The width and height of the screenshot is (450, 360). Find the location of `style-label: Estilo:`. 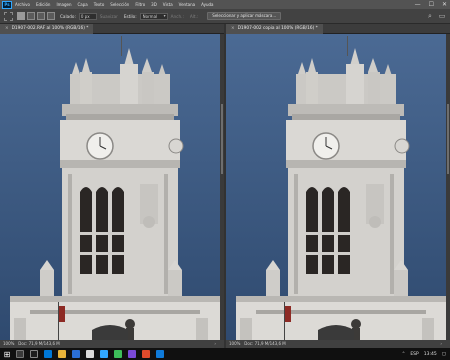

style-label: Estilo: is located at coordinates (130, 16).